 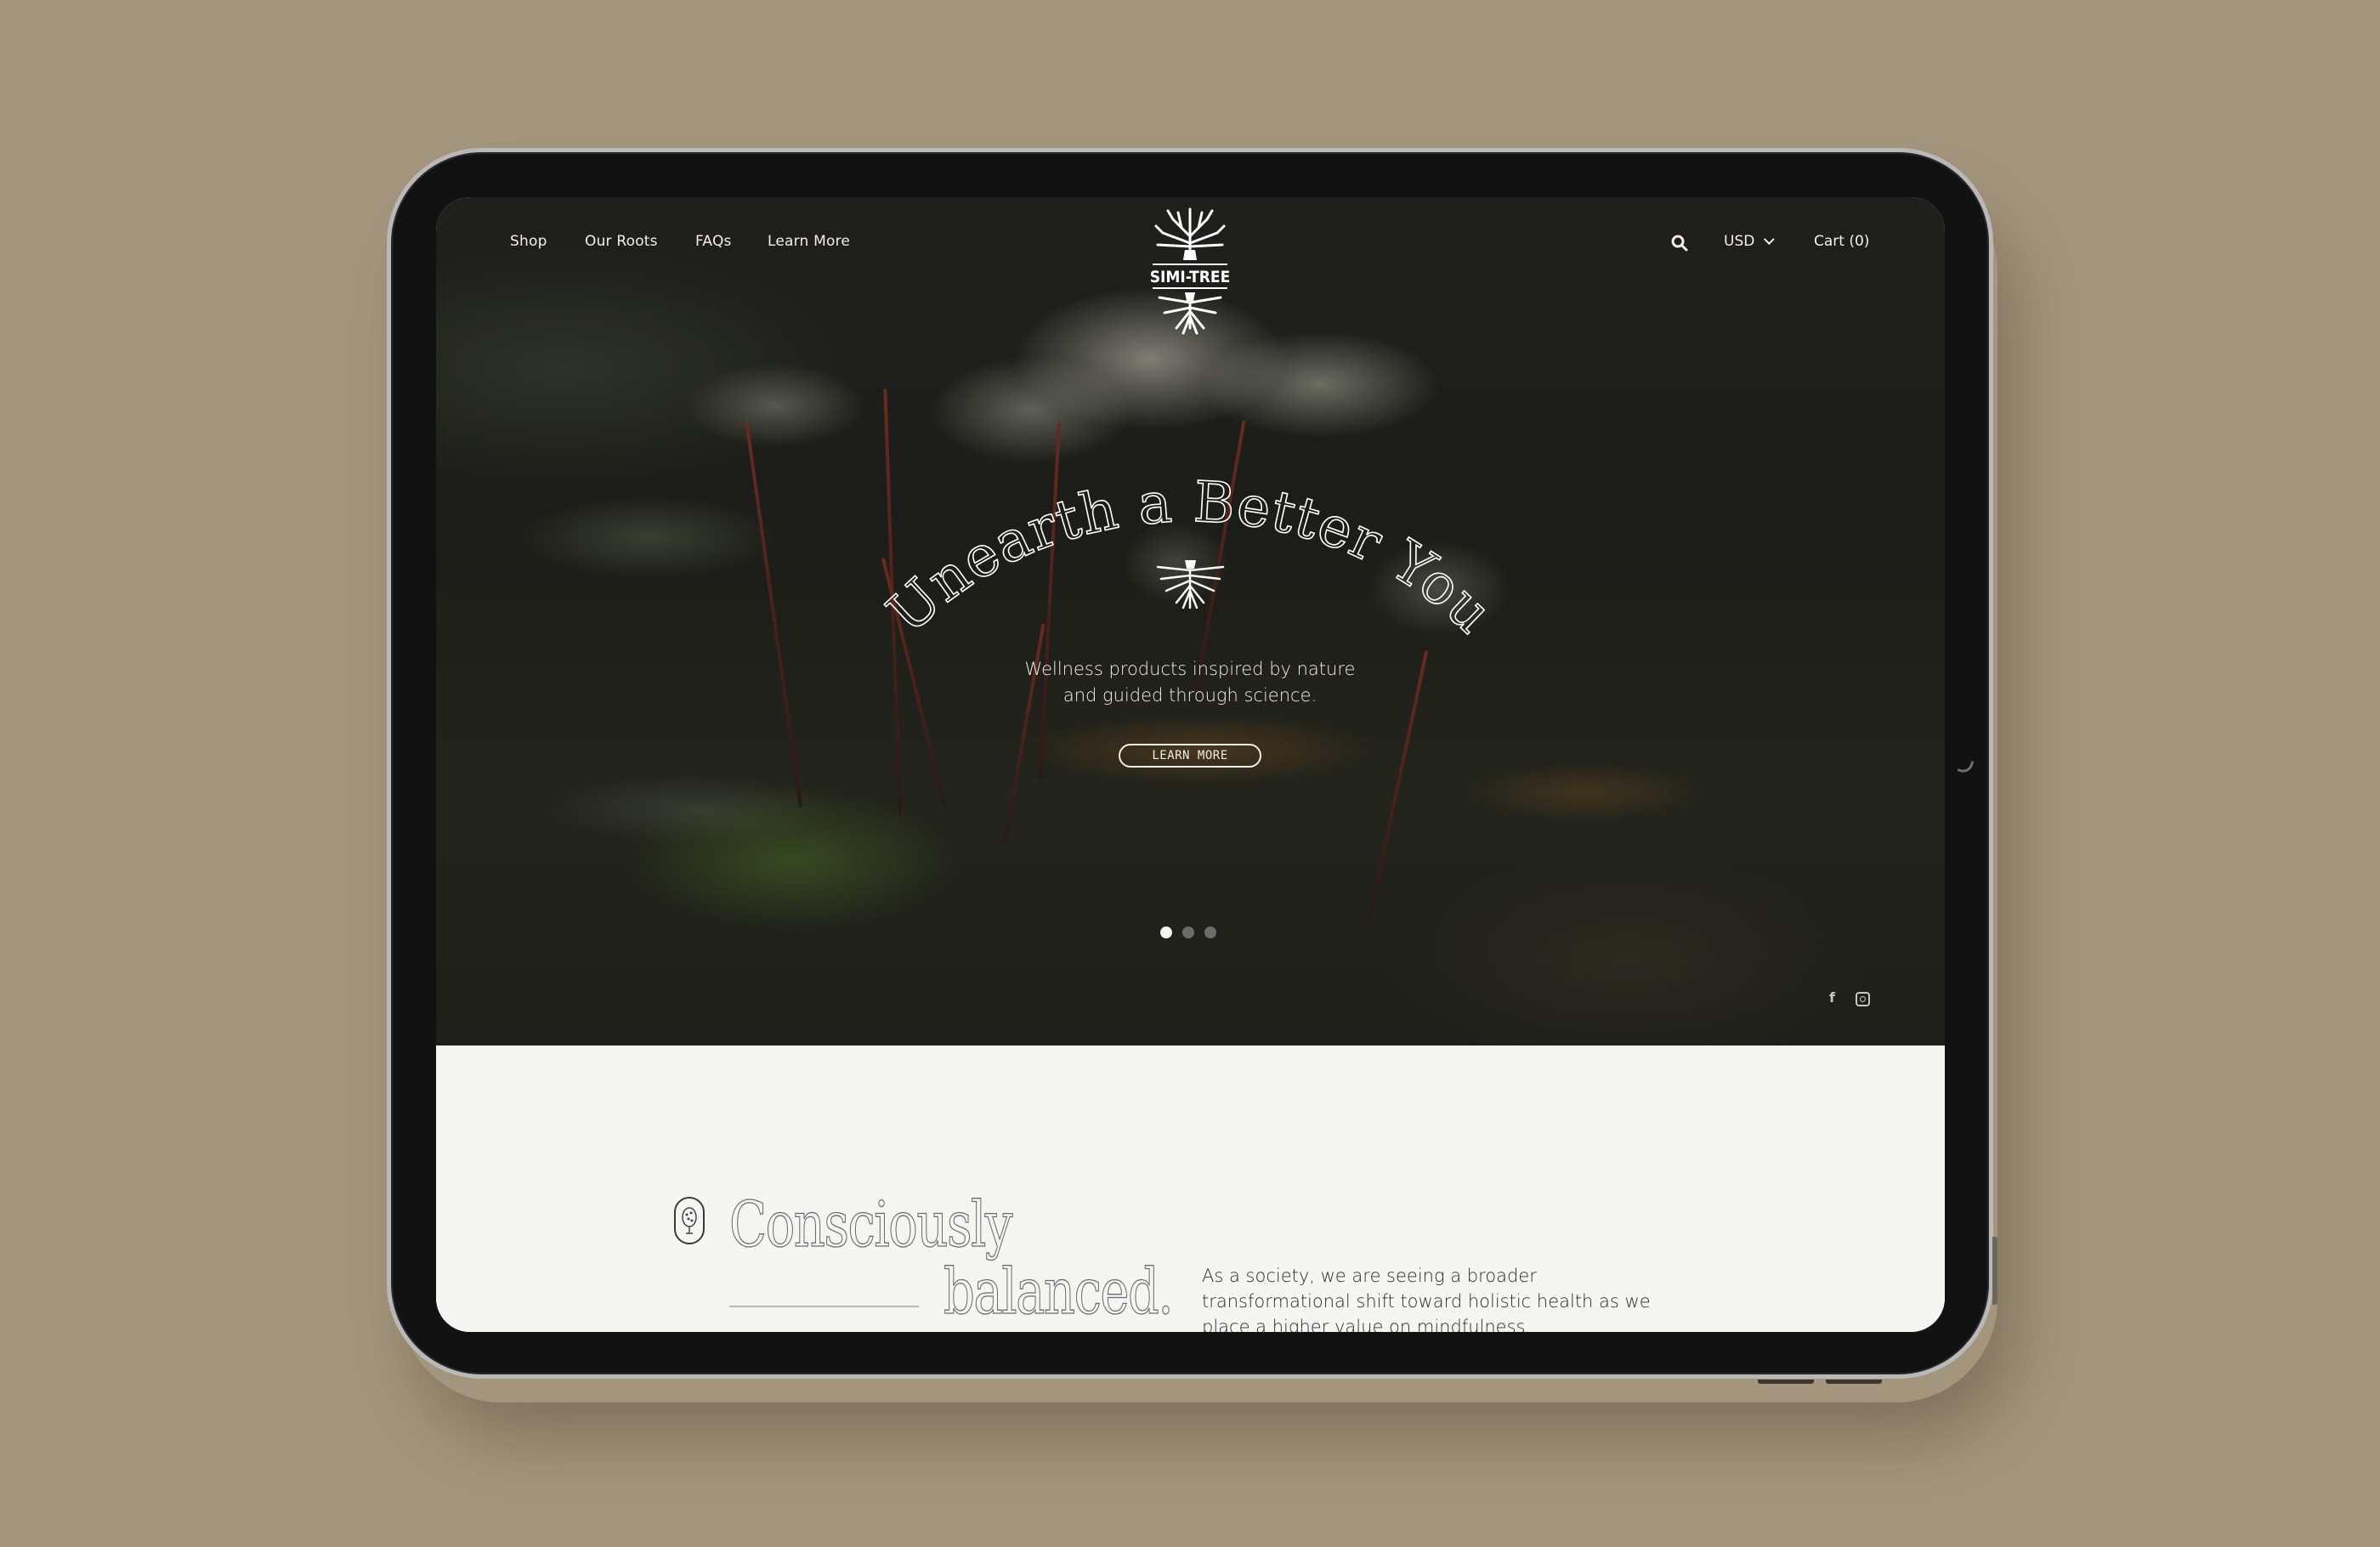 I want to click on hero-subtitle-line: Wellness products inspired by nature, so click(x=1190, y=669).